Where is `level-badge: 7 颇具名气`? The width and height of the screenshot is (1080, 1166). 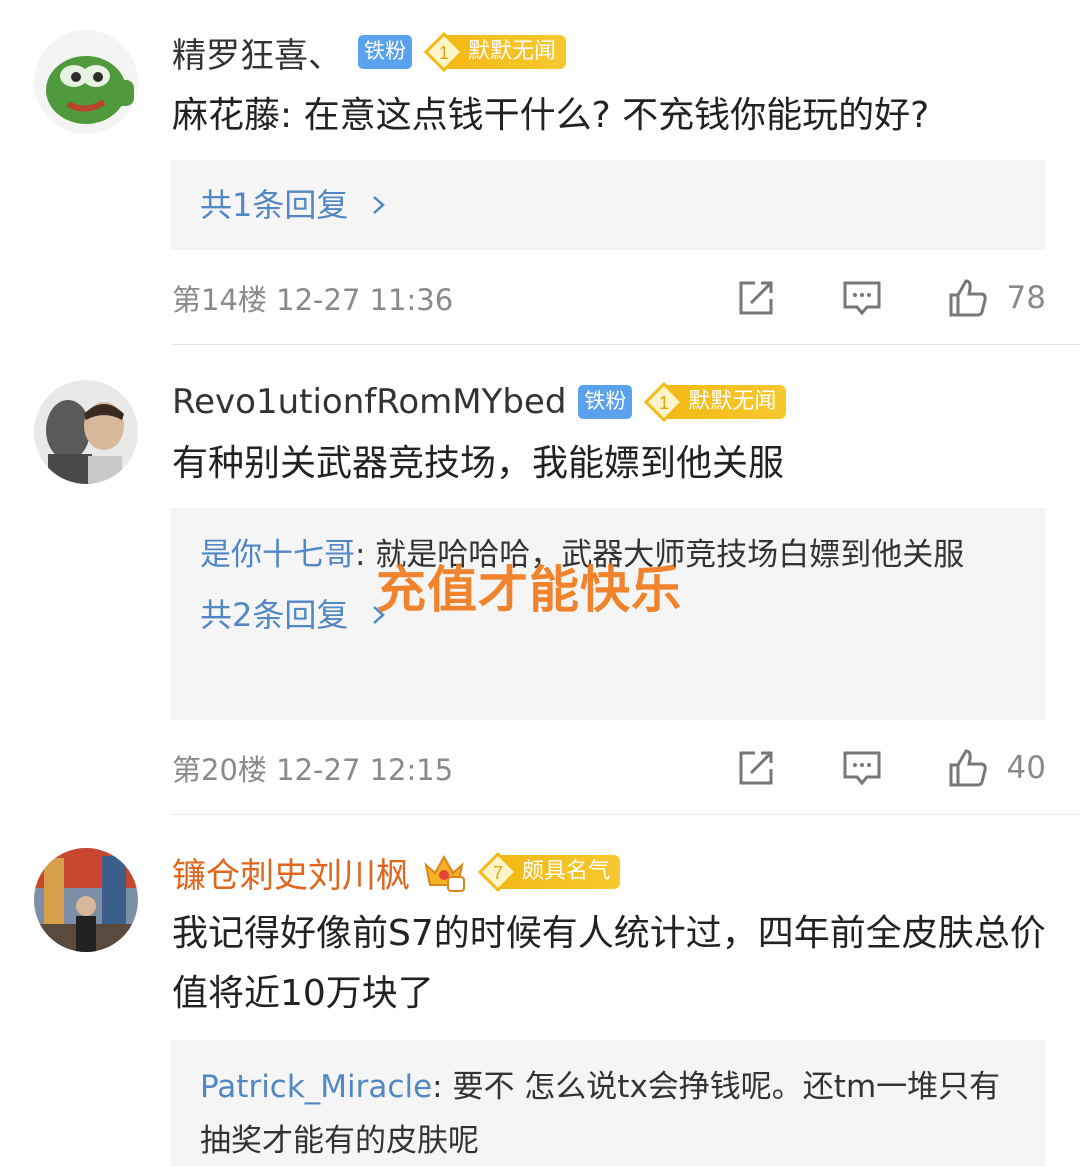 level-badge: 7 颇具名气 is located at coordinates (549, 872).